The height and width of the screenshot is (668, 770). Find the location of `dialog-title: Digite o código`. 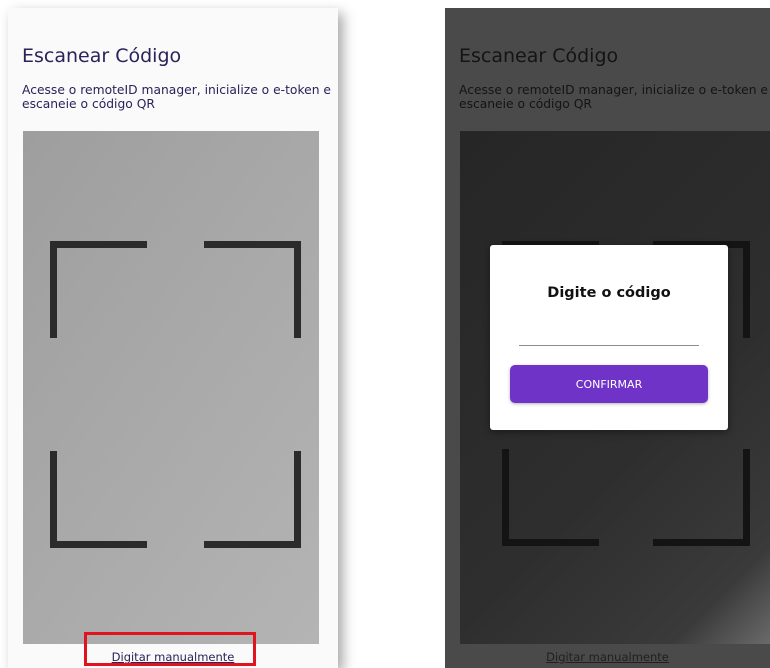

dialog-title: Digite o código is located at coordinates (609, 293).